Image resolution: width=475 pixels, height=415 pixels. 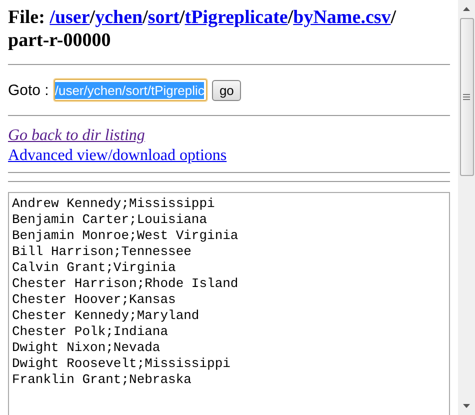 What do you see at coordinates (102, 380) in the screenshot?
I see `file-line: Franklin Grant;Nebraska` at bounding box center [102, 380].